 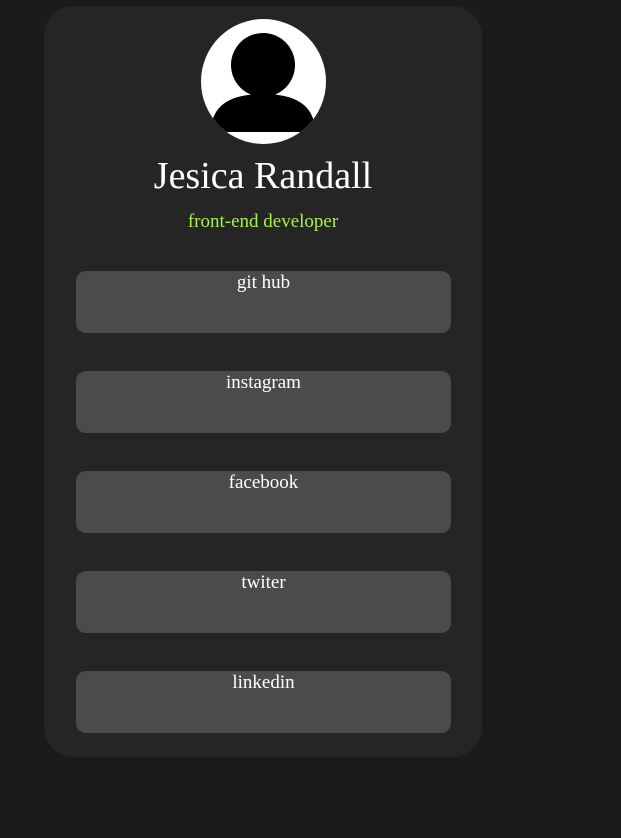 What do you see at coordinates (263, 702) in the screenshot?
I see `linkedin-link-button: linkedin` at bounding box center [263, 702].